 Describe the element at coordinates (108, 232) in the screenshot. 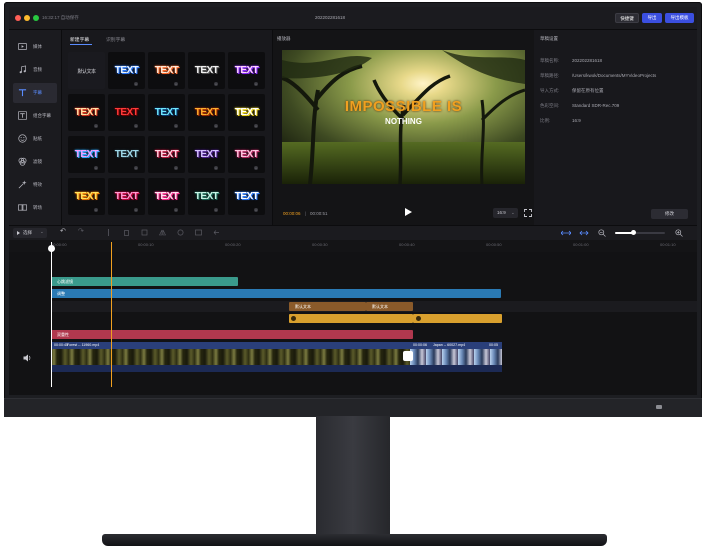

I see `split-icon` at that location.